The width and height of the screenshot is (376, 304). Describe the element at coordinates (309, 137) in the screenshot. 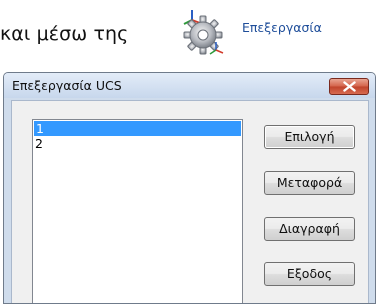

I see `select-button: Επιλογή` at that location.